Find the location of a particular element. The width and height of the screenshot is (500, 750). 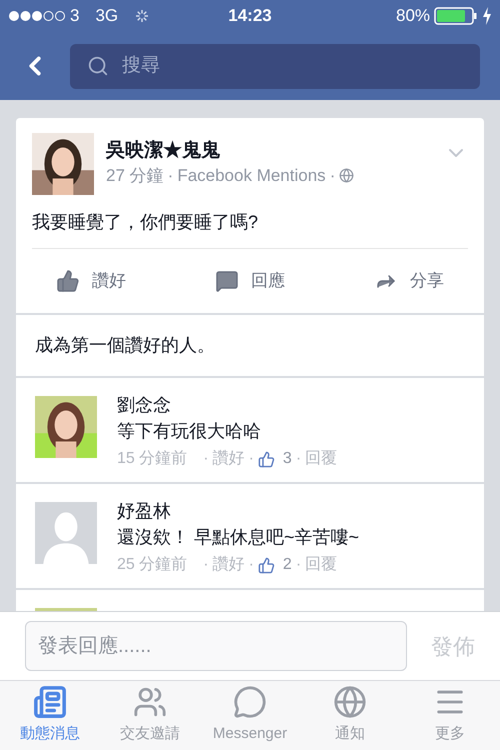

tab-bar-item: 更多 is located at coordinates (450, 715).